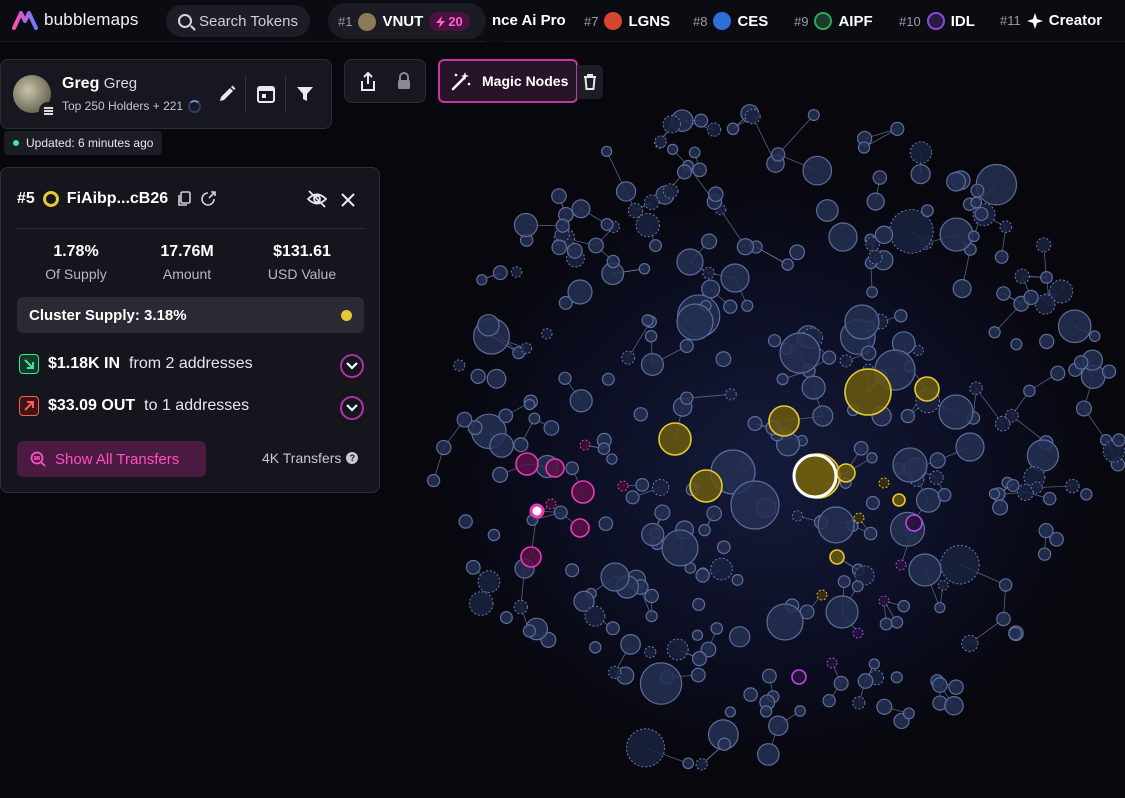  I want to click on share-icon, so click(368, 82).